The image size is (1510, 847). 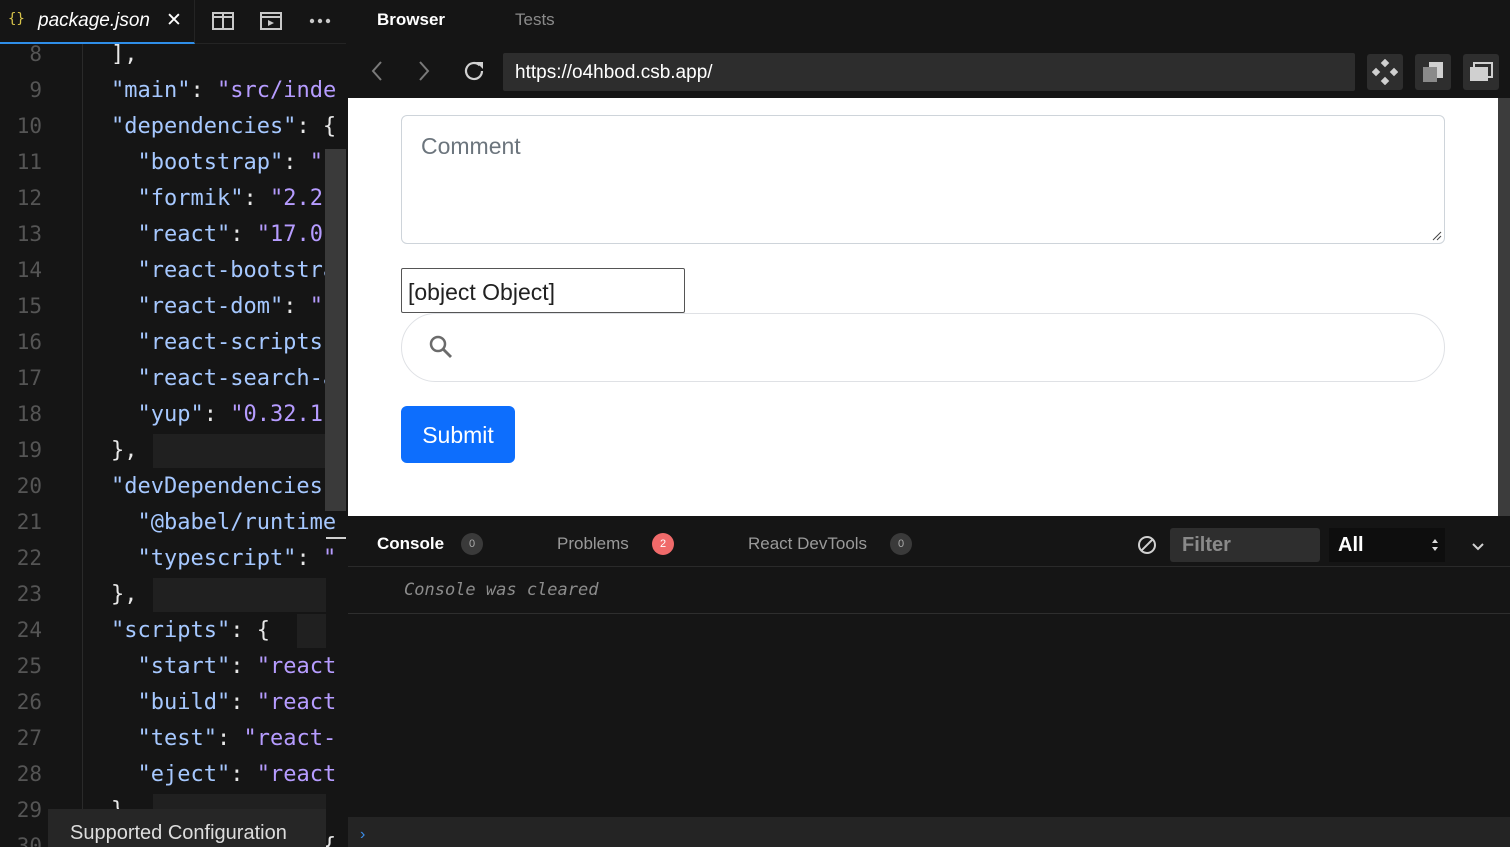 What do you see at coordinates (377, 73) in the screenshot?
I see `back-icon` at bounding box center [377, 73].